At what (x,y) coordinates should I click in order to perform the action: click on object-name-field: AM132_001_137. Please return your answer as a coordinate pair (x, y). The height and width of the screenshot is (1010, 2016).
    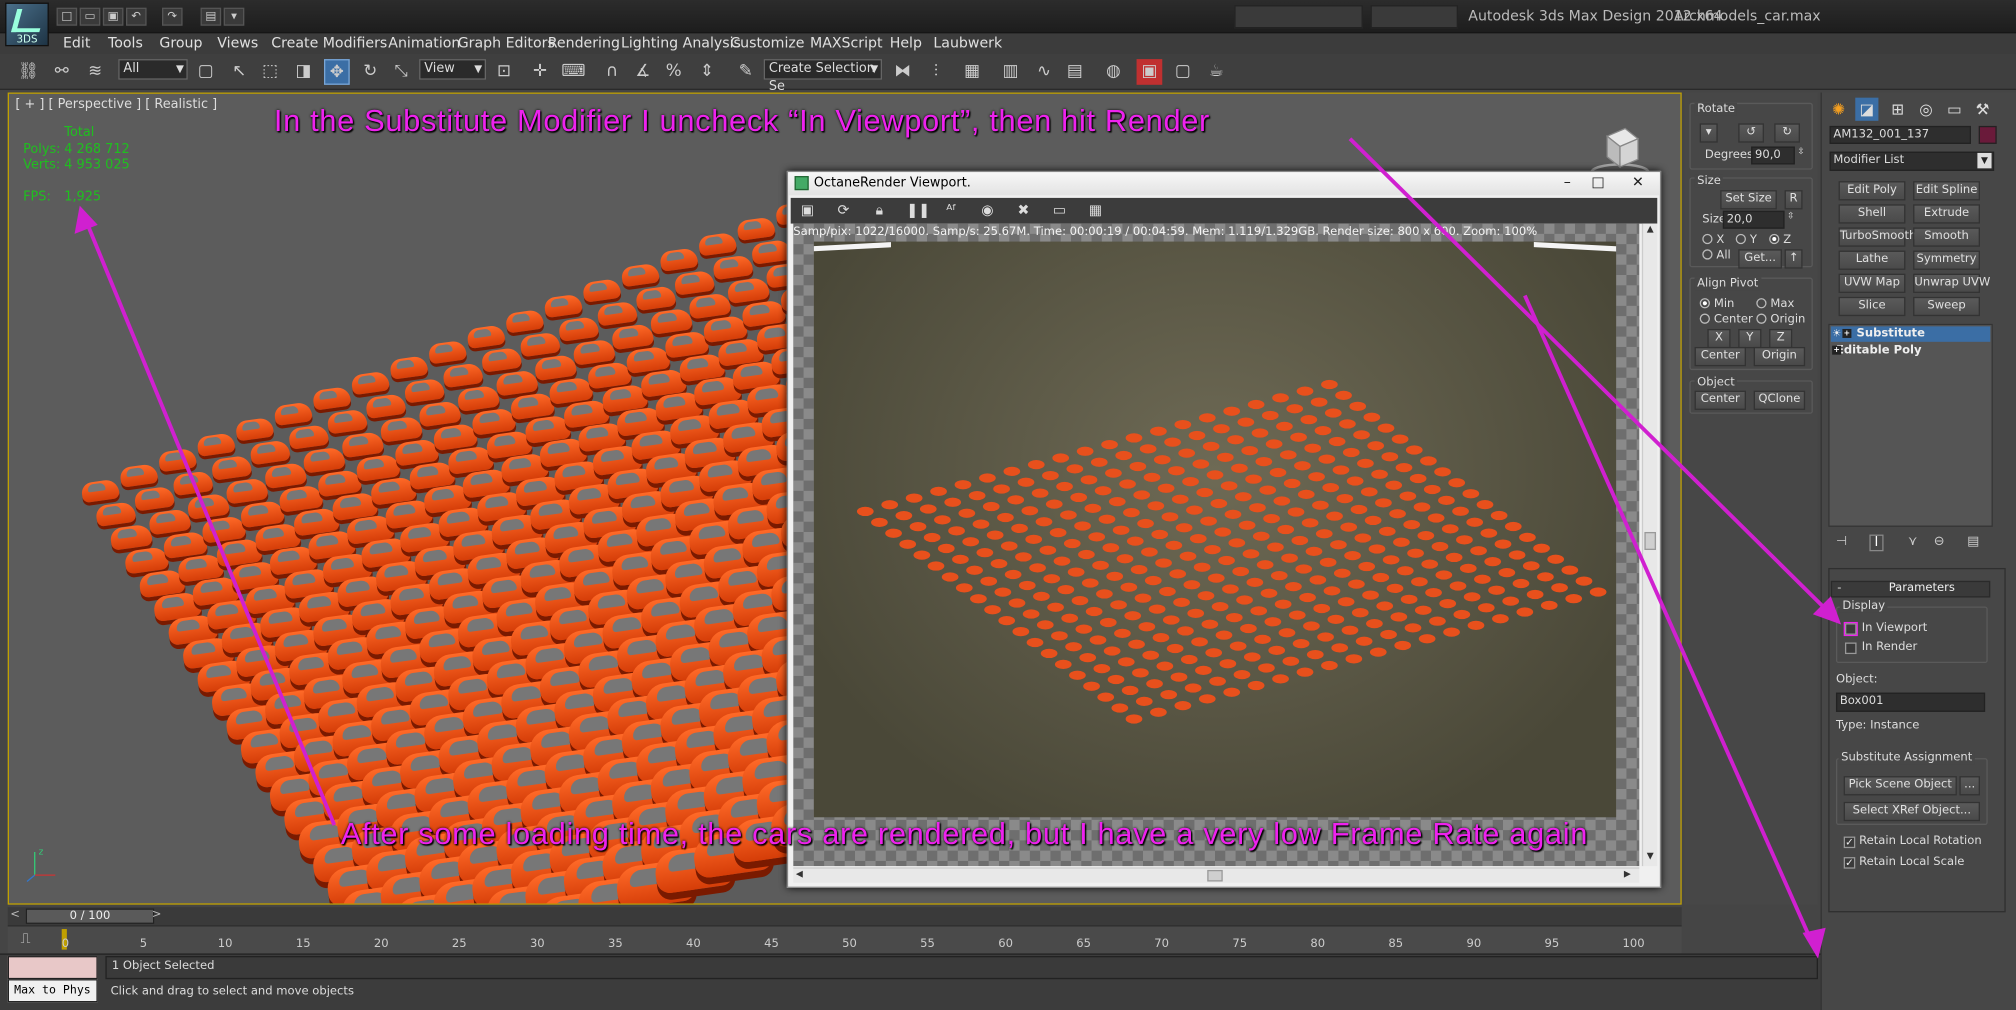
    Looking at the image, I should click on (1900, 134).